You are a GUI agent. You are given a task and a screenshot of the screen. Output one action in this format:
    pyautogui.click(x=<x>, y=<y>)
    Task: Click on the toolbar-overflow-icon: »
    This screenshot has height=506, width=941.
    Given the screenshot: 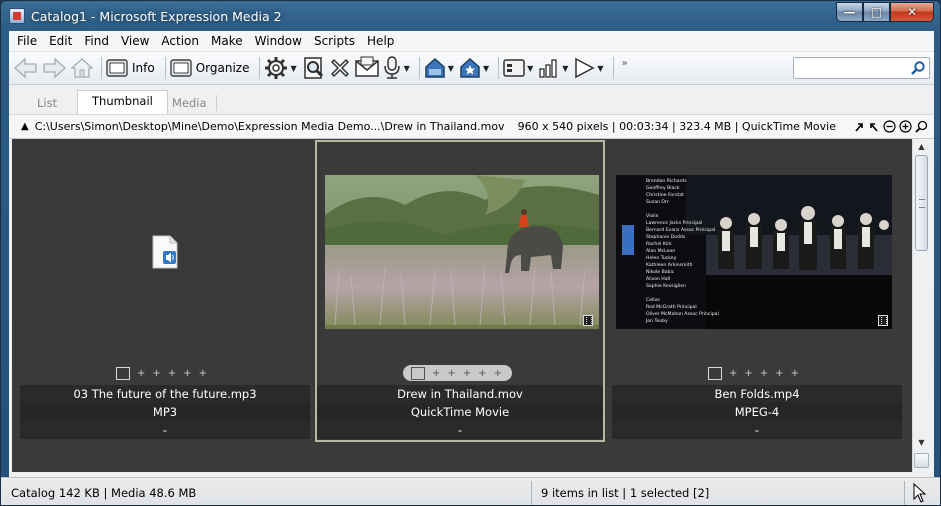 What is the action you would take?
    pyautogui.click(x=625, y=63)
    